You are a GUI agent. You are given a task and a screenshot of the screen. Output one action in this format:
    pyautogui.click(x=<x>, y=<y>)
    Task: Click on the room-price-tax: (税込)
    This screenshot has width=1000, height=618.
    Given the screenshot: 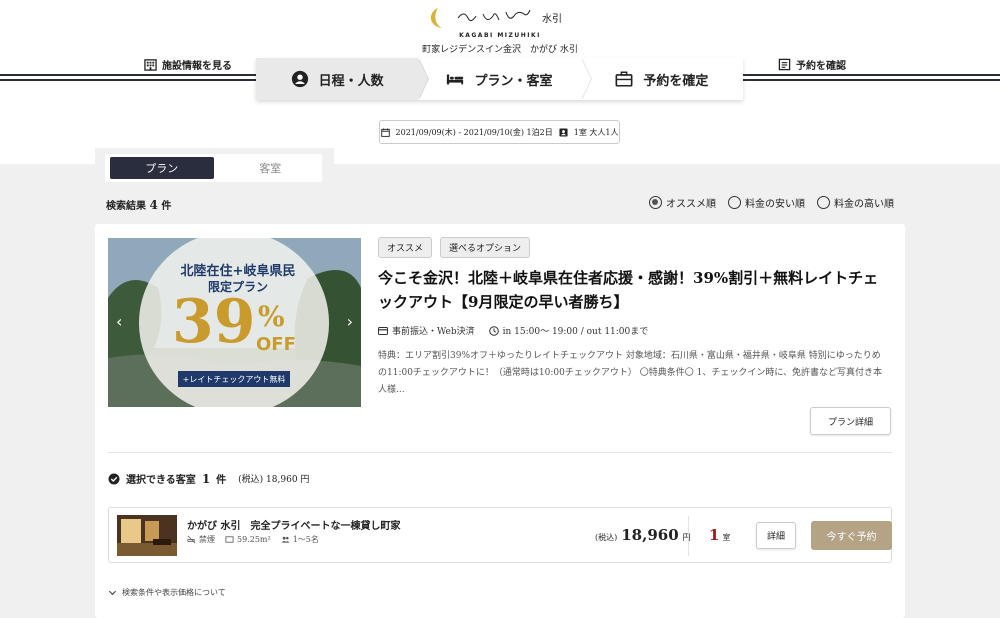 What is the action you would take?
    pyautogui.click(x=606, y=537)
    